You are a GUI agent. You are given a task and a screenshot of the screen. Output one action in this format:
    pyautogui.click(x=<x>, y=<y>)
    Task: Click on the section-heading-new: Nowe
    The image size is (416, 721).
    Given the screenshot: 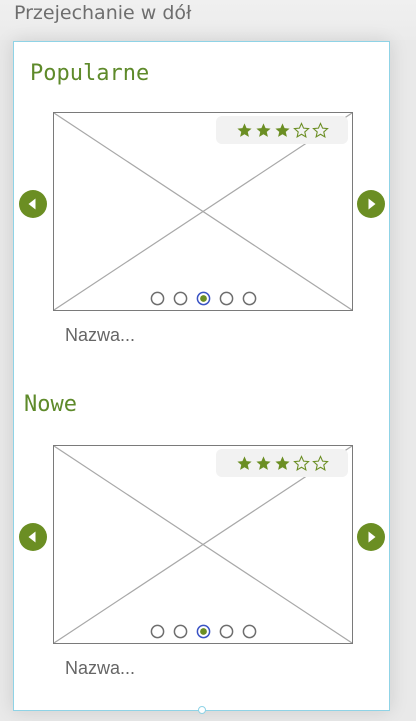 What is the action you would take?
    pyautogui.click(x=50, y=404)
    